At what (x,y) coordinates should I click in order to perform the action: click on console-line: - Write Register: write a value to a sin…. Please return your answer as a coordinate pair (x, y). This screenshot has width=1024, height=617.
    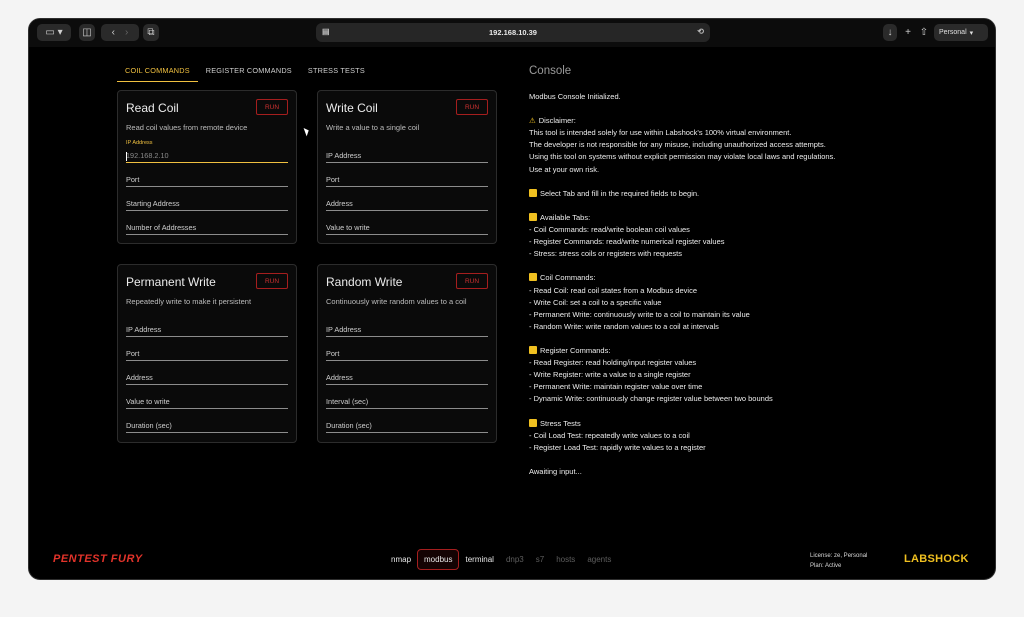
    Looking at the image, I should click on (610, 375).